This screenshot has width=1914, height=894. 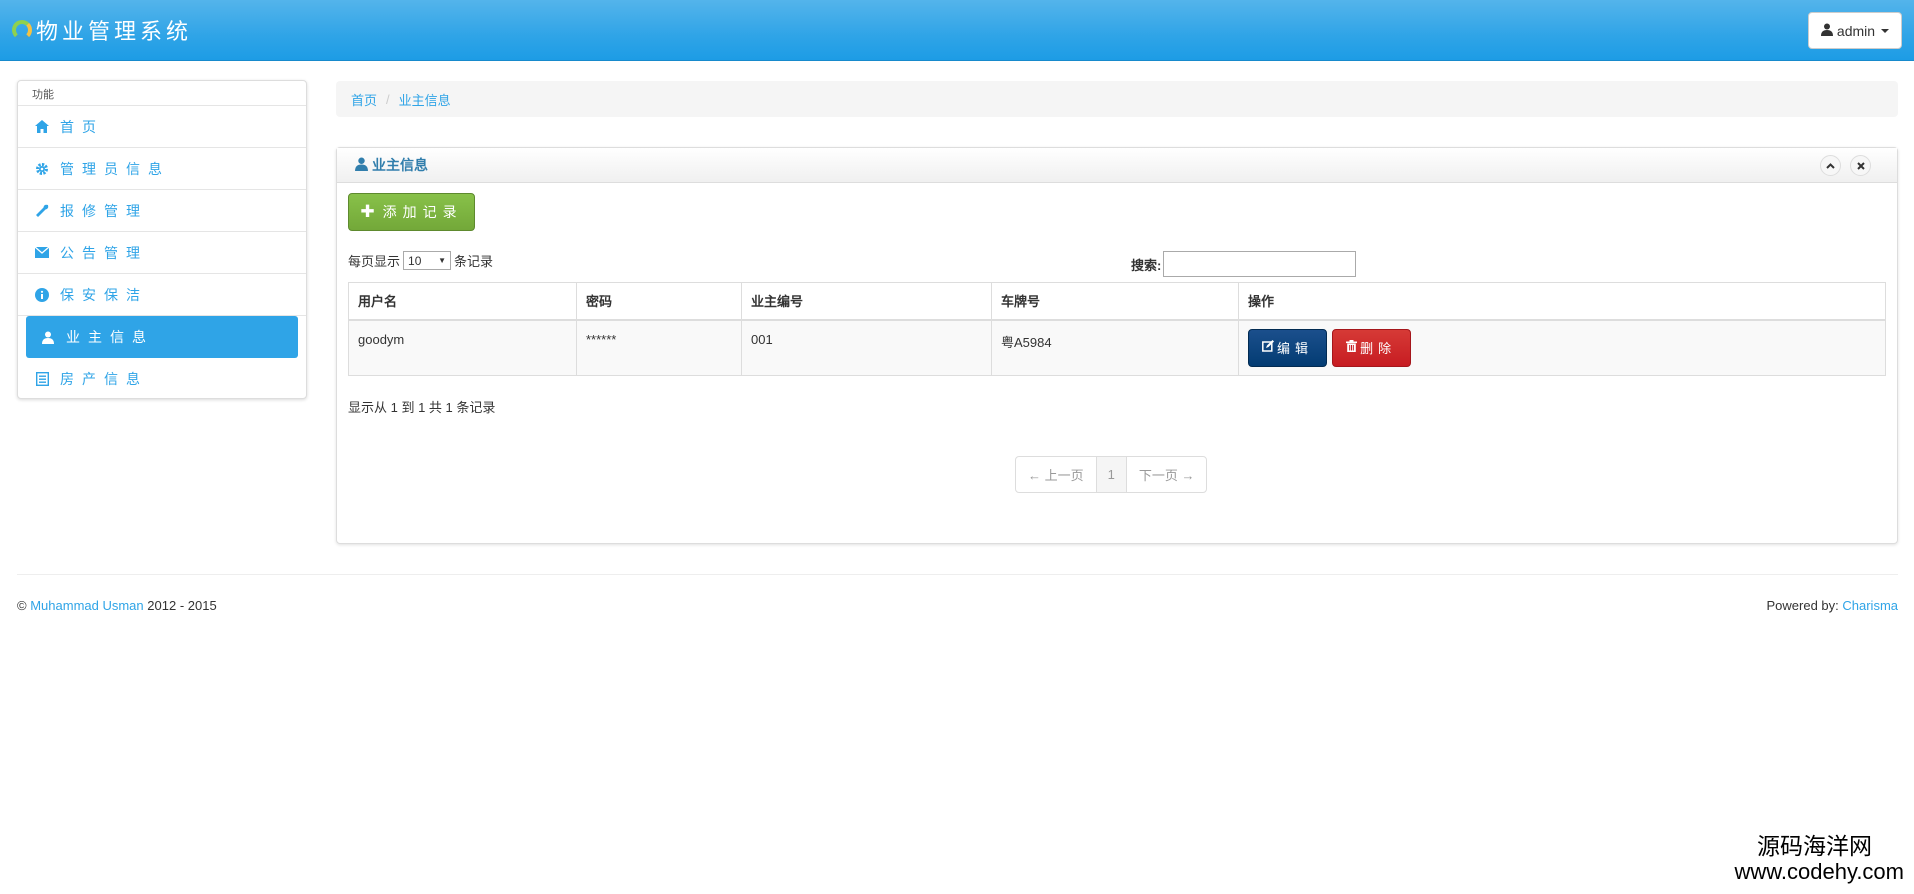 I want to click on search-input, so click(x=1260, y=264).